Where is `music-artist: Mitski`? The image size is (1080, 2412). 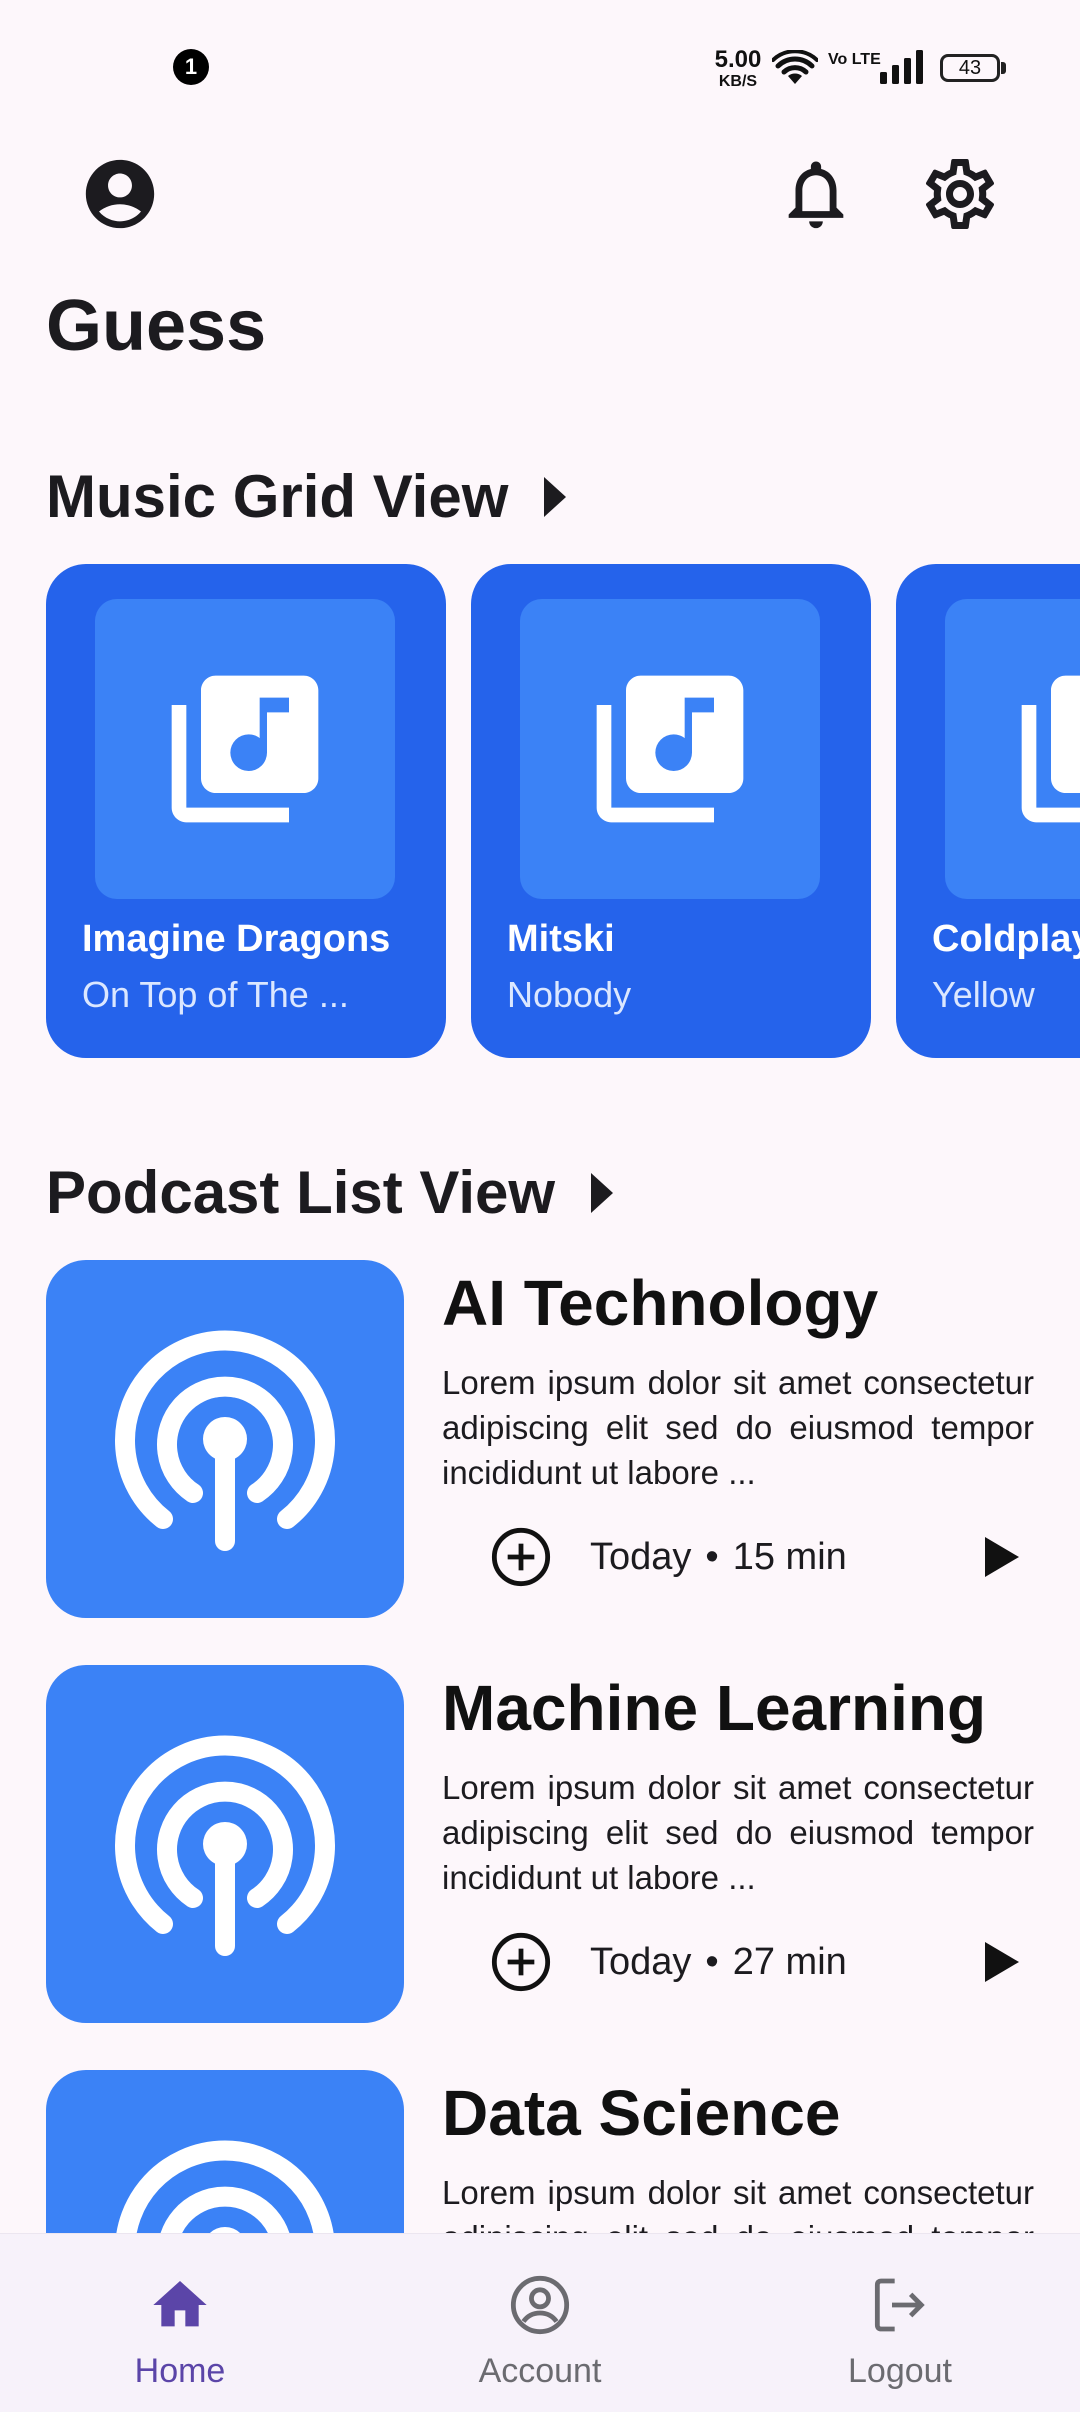 music-artist: Mitski is located at coordinates (561, 939).